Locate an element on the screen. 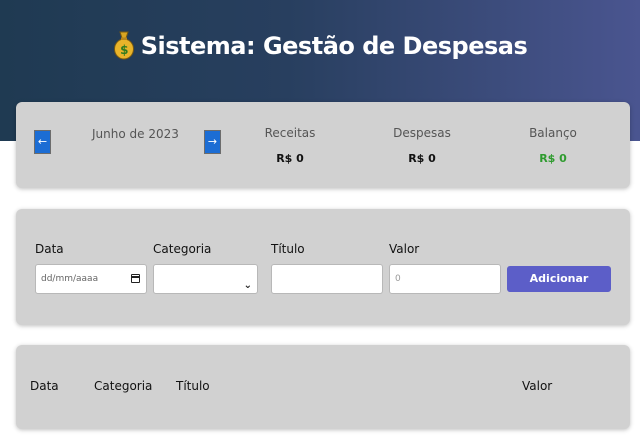  date-placeholder: dd/mm/aaaa is located at coordinates (70, 279).